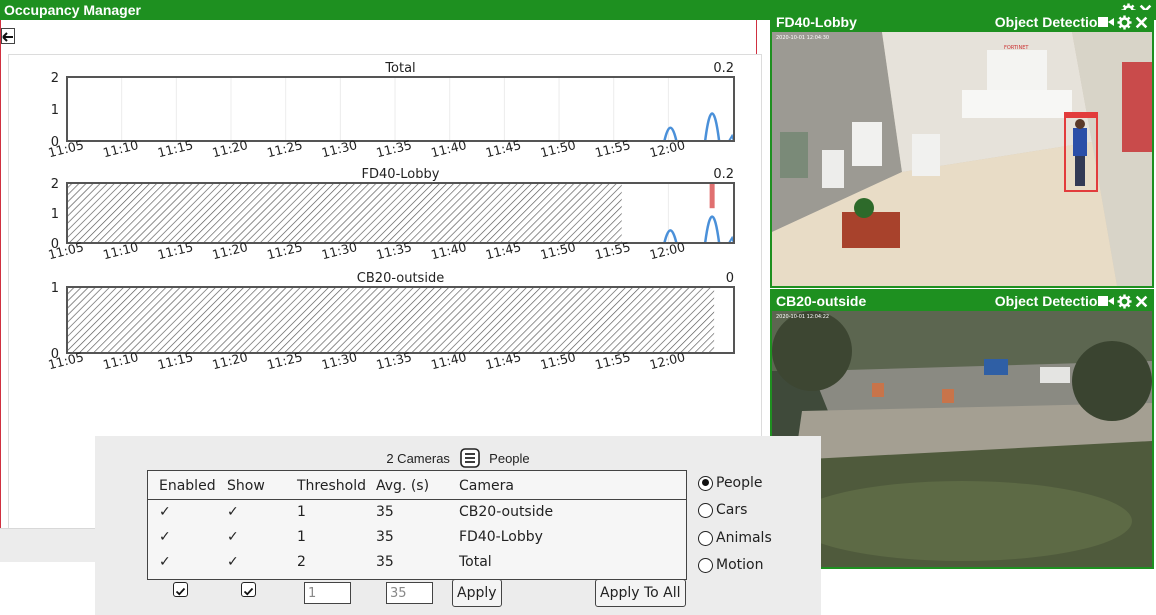 This screenshot has height=615, width=1156. I want to click on radio-people: People, so click(730, 483).